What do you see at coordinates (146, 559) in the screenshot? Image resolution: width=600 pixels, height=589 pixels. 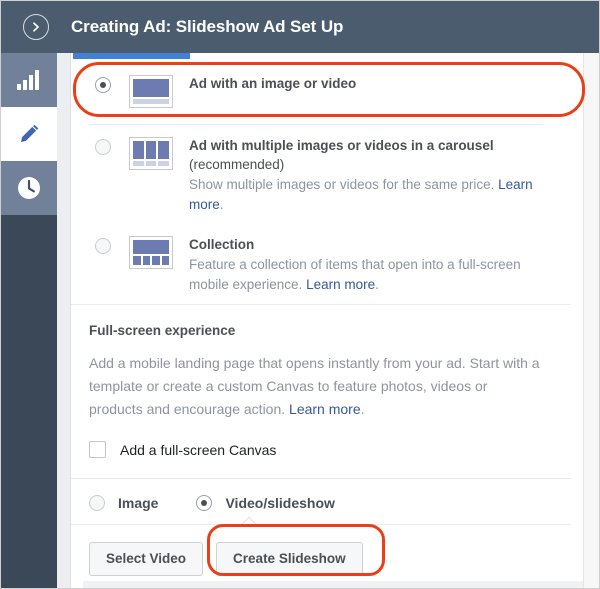 I see `select-video-button: Select Video` at bounding box center [146, 559].